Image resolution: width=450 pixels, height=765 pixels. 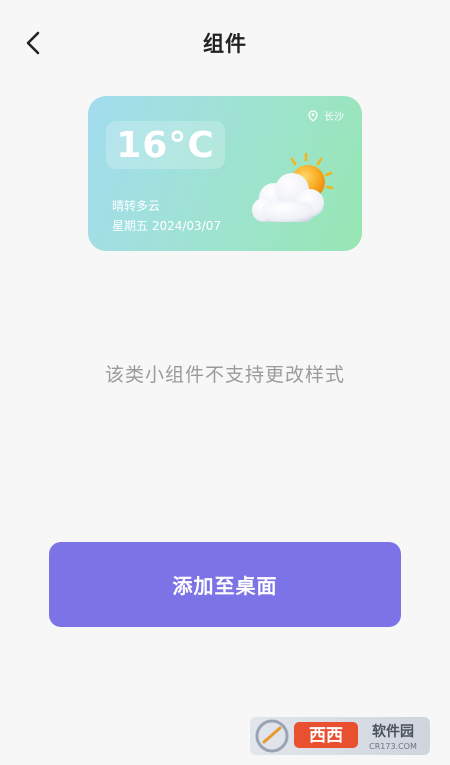 What do you see at coordinates (326, 736) in the screenshot?
I see `svg-text: 西西` at bounding box center [326, 736].